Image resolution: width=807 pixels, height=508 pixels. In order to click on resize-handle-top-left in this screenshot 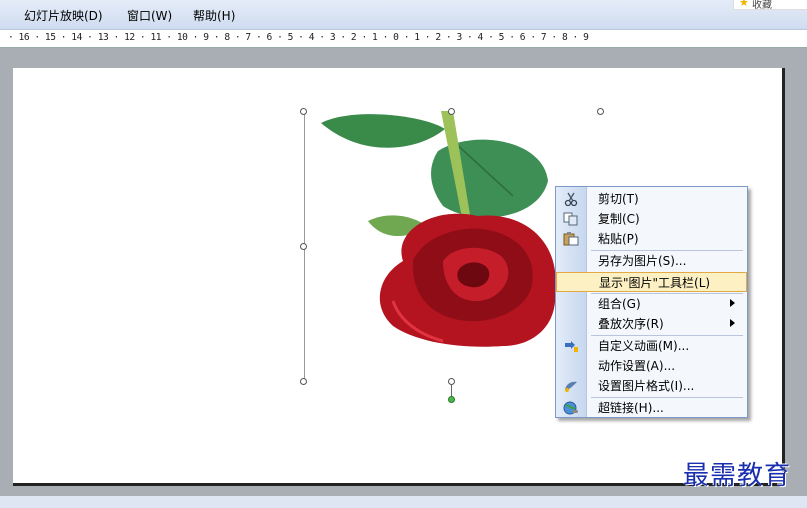, I will do `click(303, 111)`.